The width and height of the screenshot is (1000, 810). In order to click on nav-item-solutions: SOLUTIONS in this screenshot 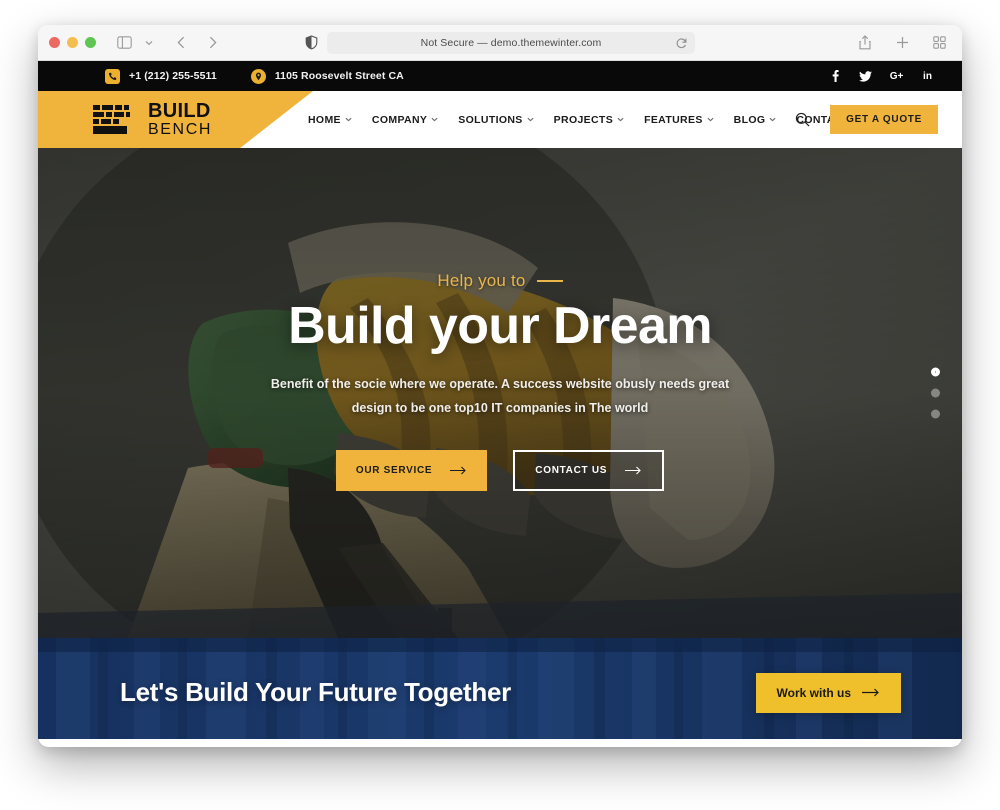, I will do `click(496, 119)`.